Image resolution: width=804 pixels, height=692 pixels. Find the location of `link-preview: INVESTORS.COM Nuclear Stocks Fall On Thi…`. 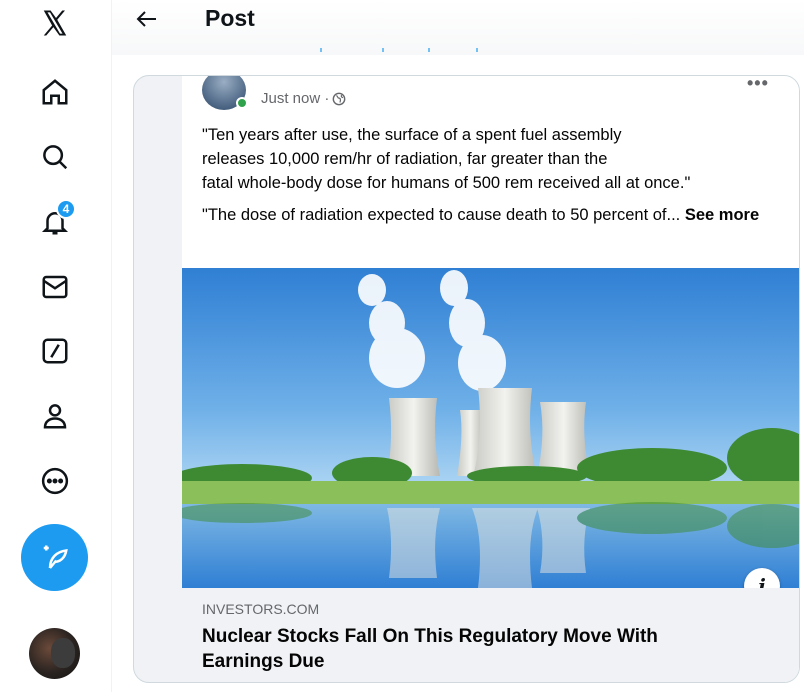

link-preview: INVESTORS.COM Nuclear Stocks Fall On Thi… is located at coordinates (490, 635).